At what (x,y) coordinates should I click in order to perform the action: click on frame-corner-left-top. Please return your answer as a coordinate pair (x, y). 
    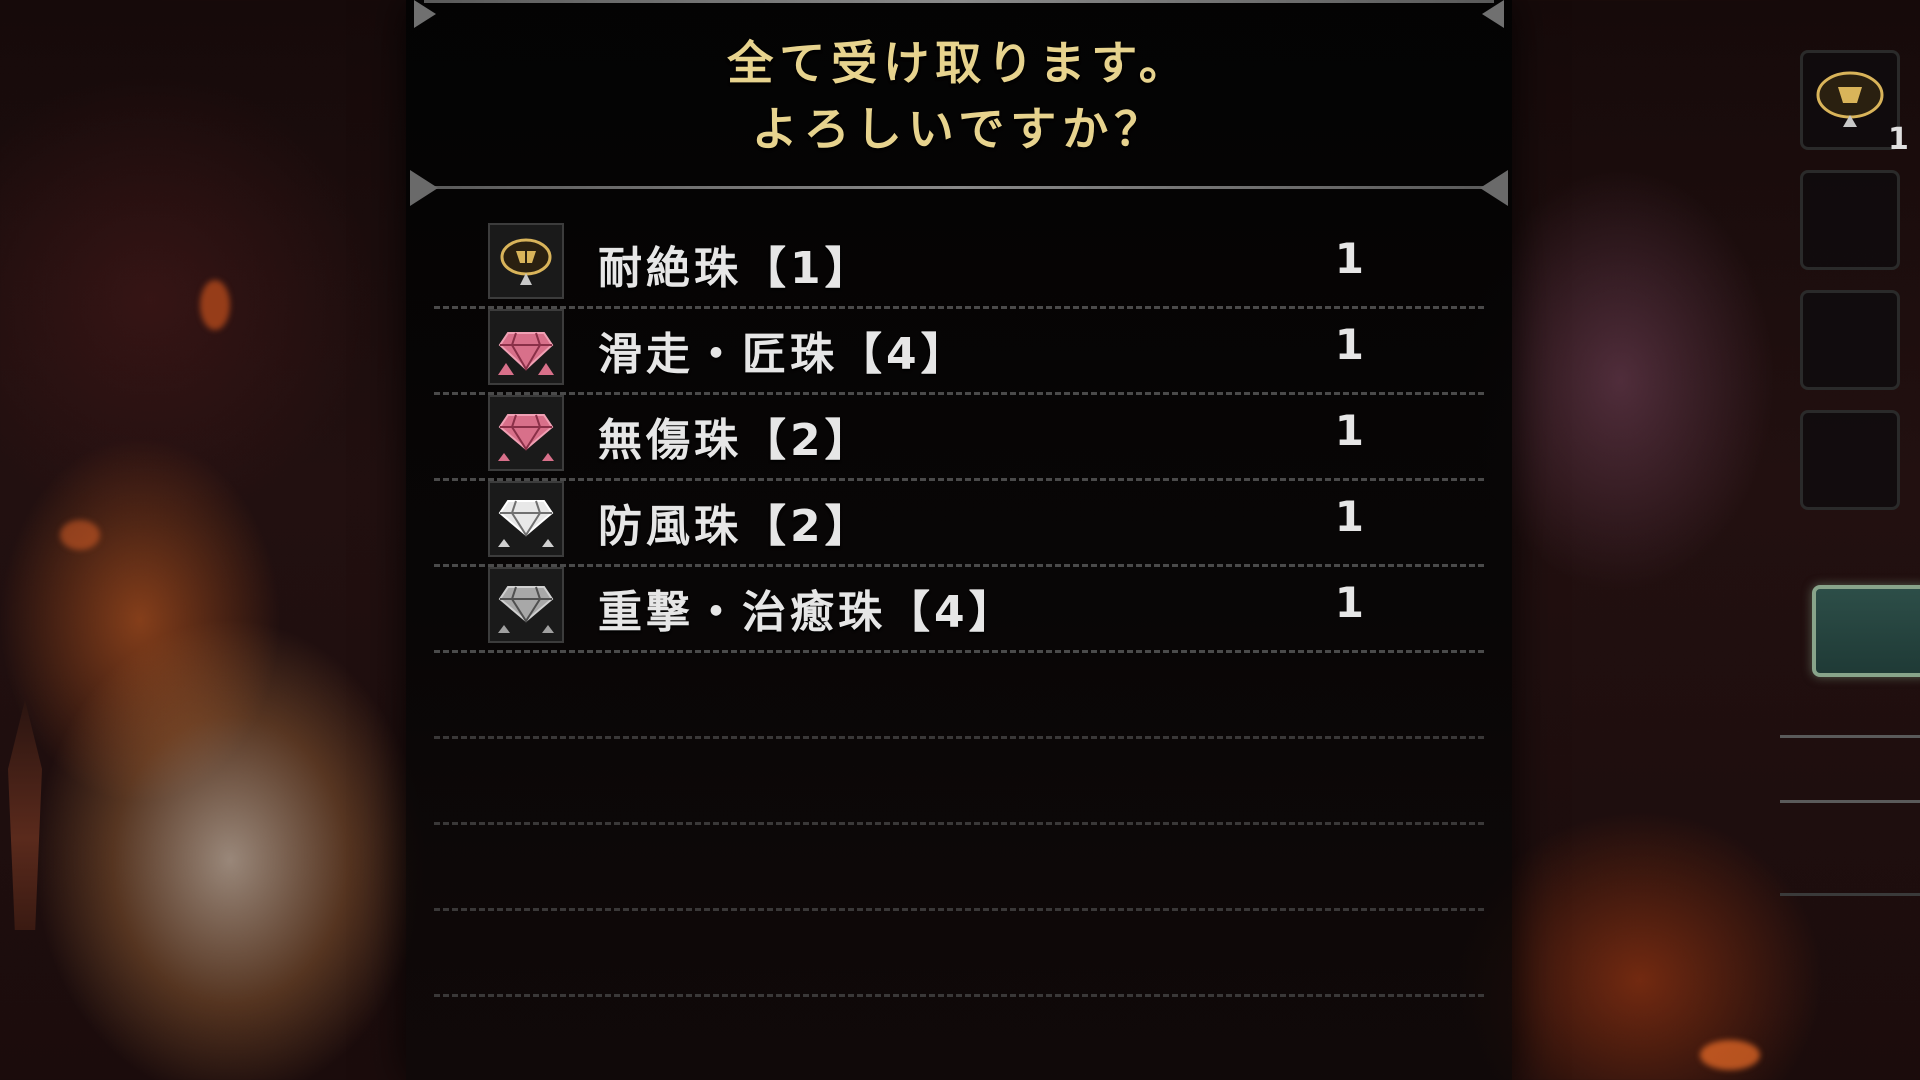
    Looking at the image, I should click on (425, 14).